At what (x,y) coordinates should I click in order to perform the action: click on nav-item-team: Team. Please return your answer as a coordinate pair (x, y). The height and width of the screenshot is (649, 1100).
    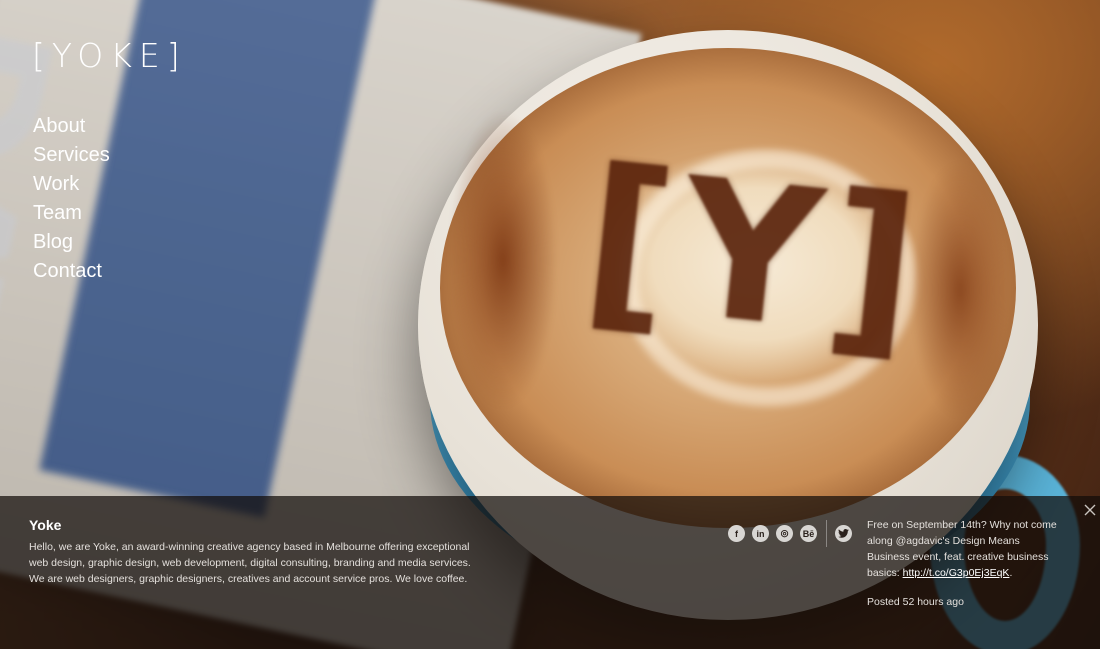
    Looking at the image, I should click on (71, 213).